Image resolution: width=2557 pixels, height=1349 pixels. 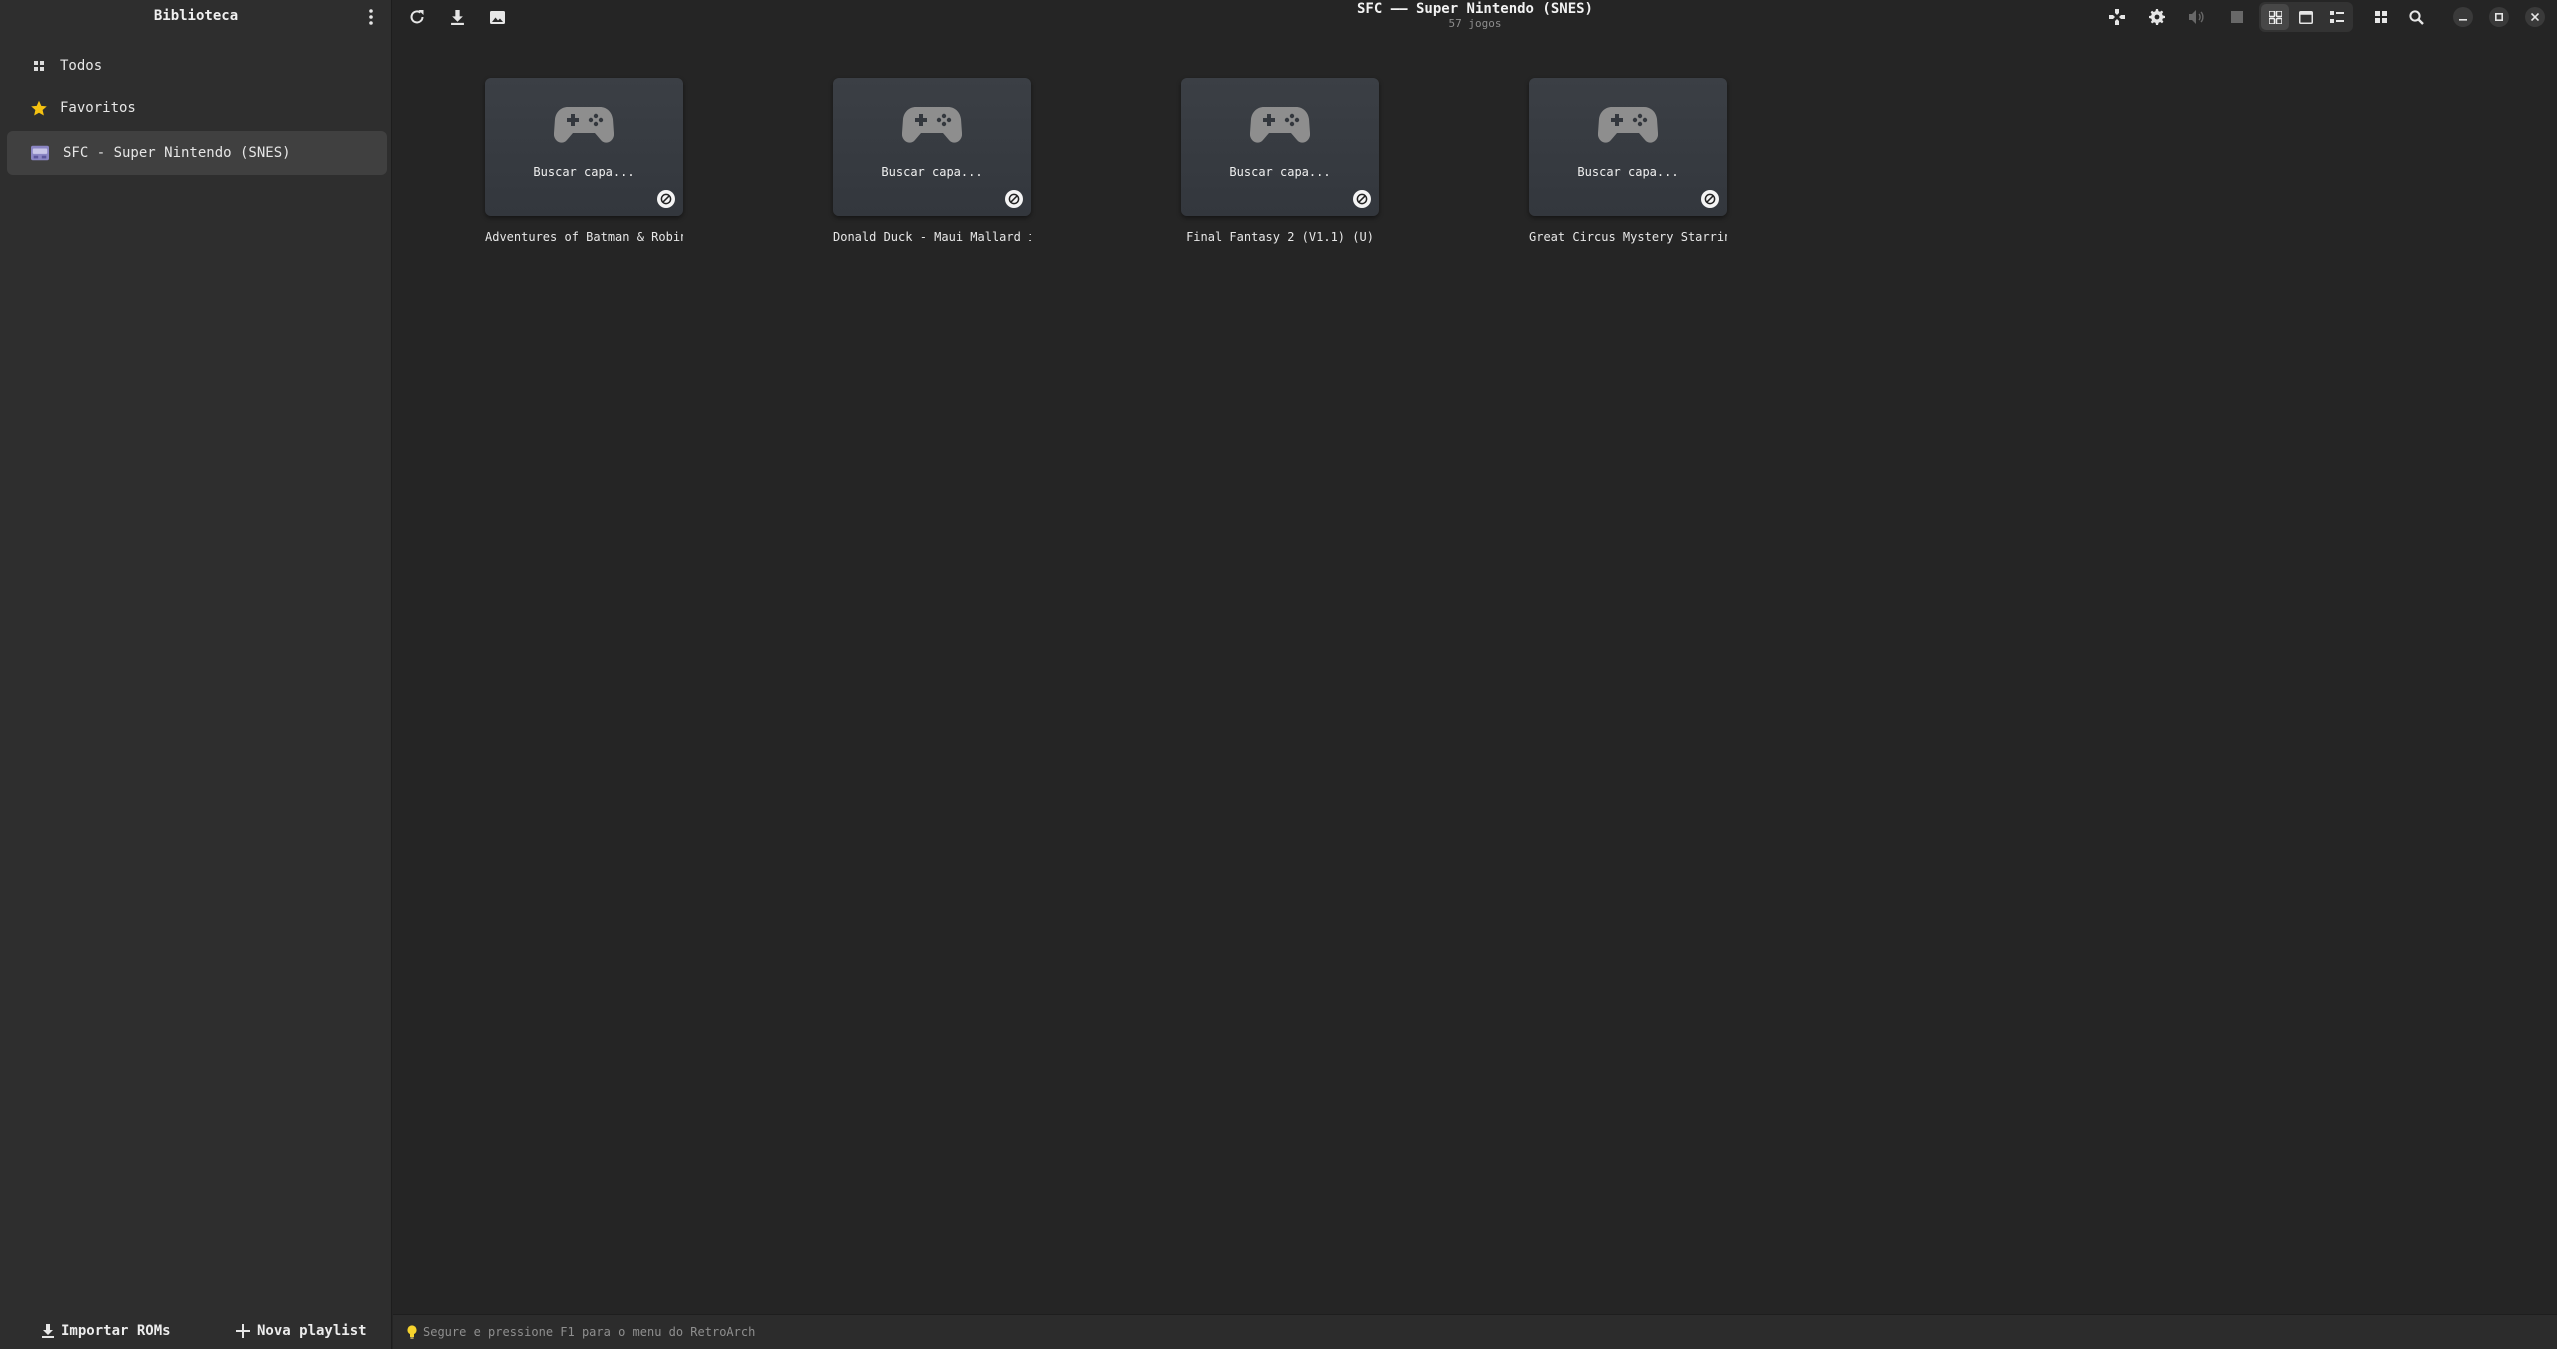 I want to click on header-bar: SFC –– Super Nintendo (SNES) 57 jogos, so click(x=1475, y=17).